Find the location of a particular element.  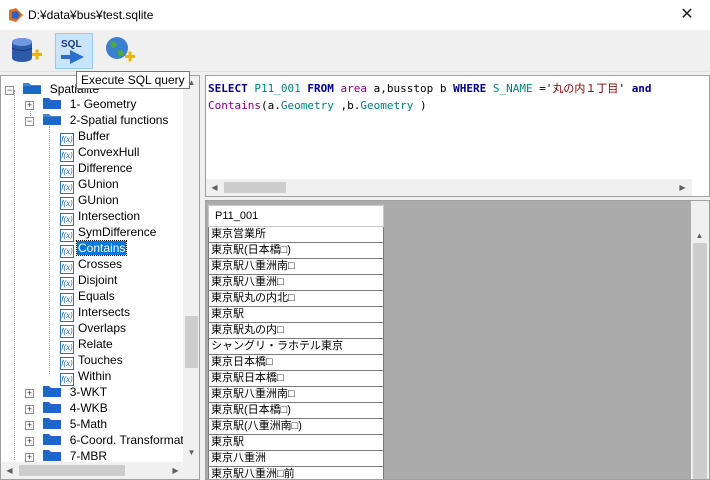

add-layer-icon is located at coordinates (120, 49).